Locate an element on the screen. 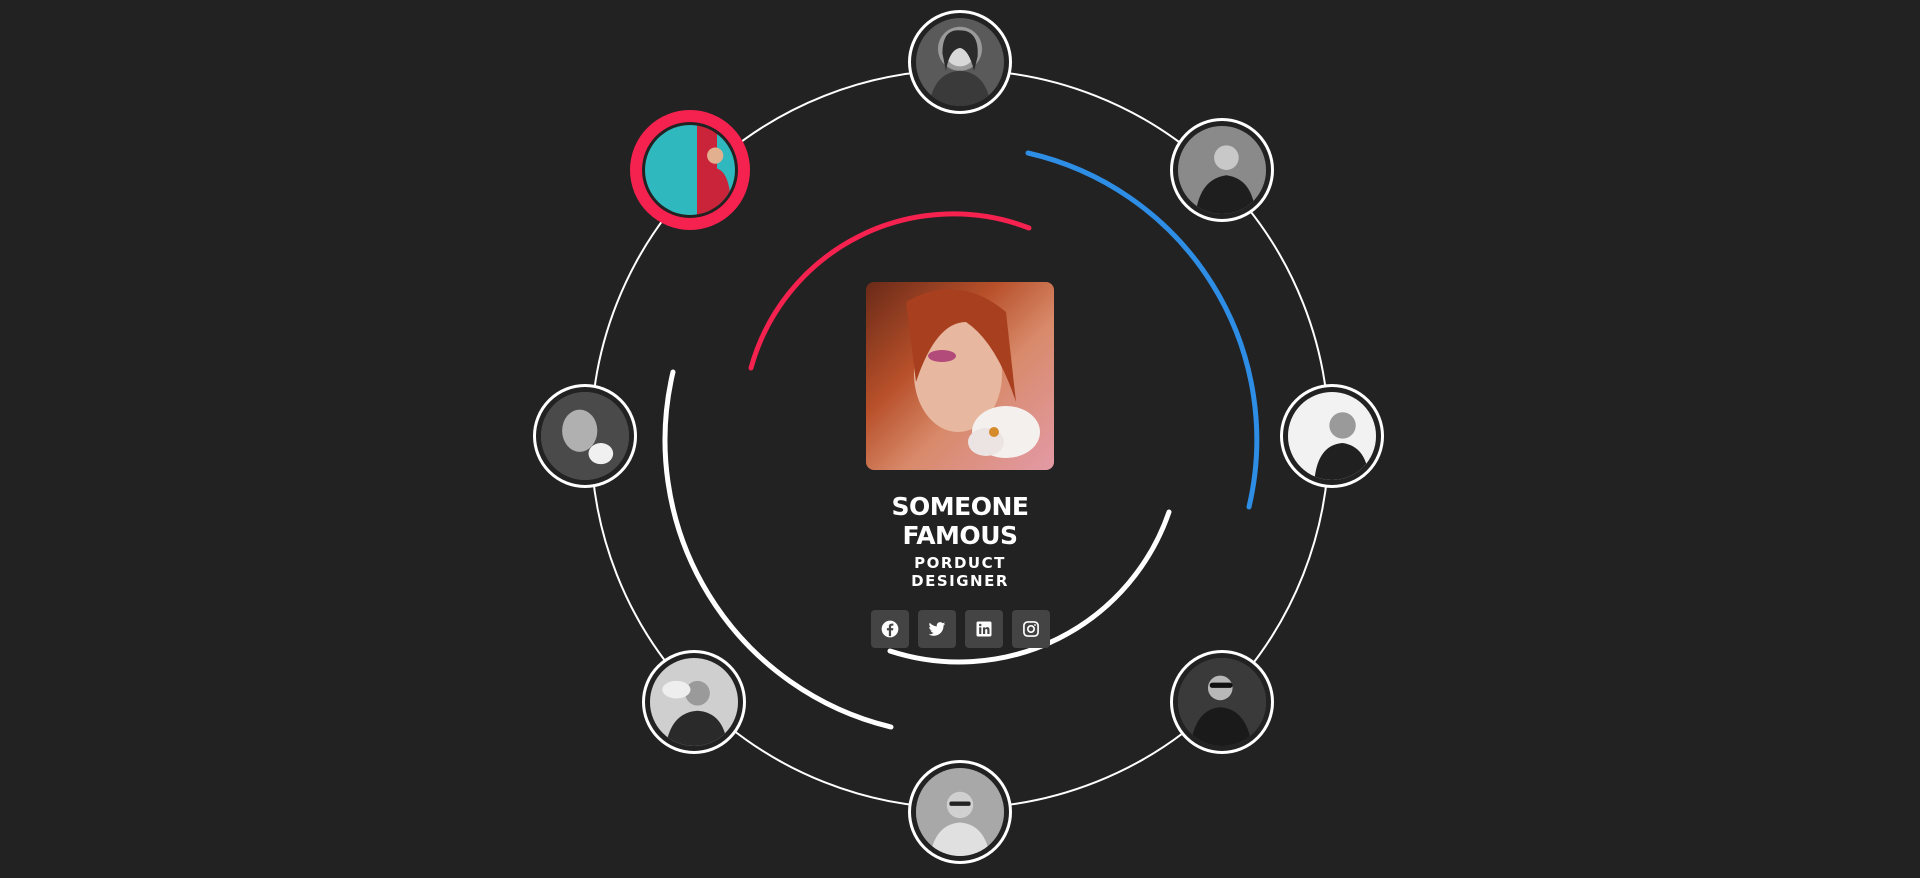  instagram-icon is located at coordinates (1030, 629).